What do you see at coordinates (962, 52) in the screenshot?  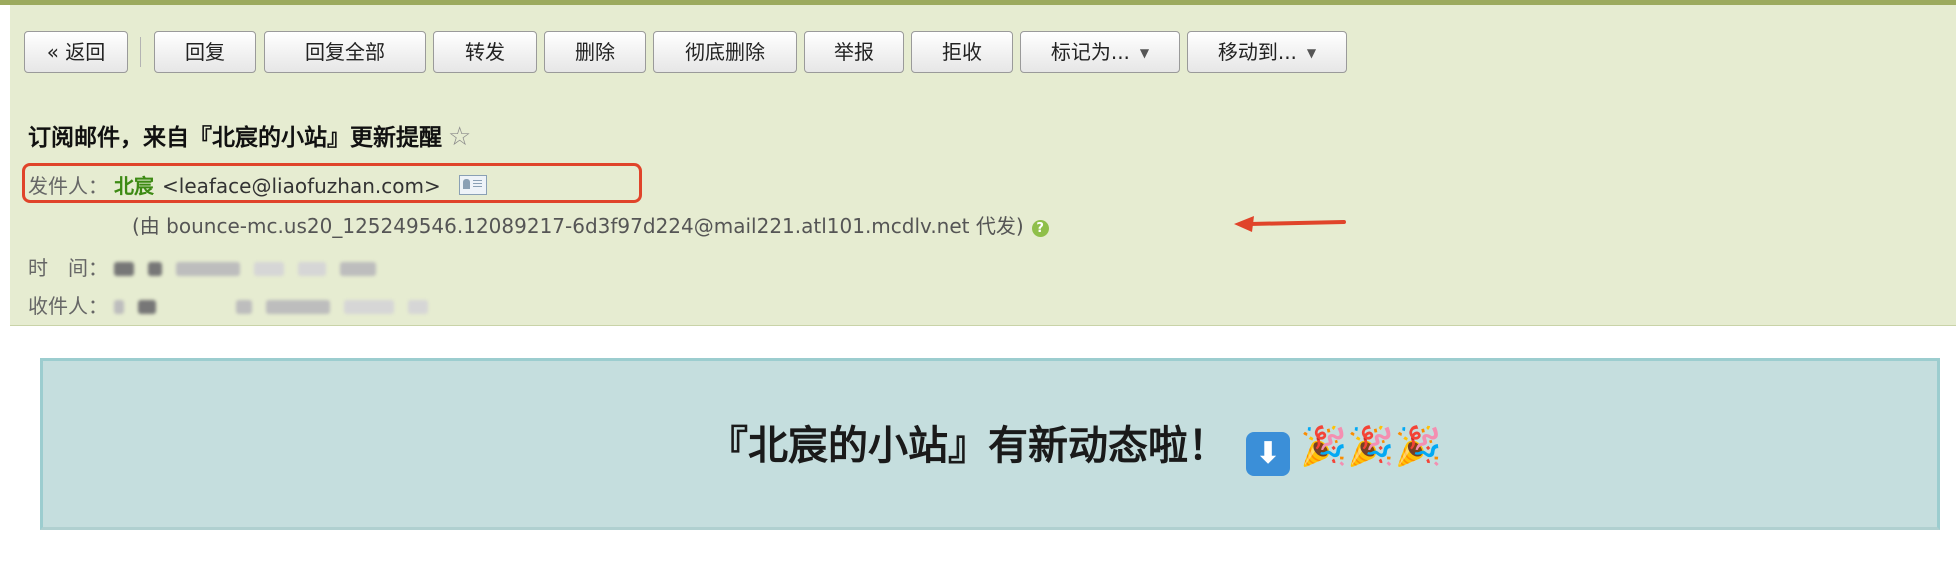 I see `reject-button: 拒收` at bounding box center [962, 52].